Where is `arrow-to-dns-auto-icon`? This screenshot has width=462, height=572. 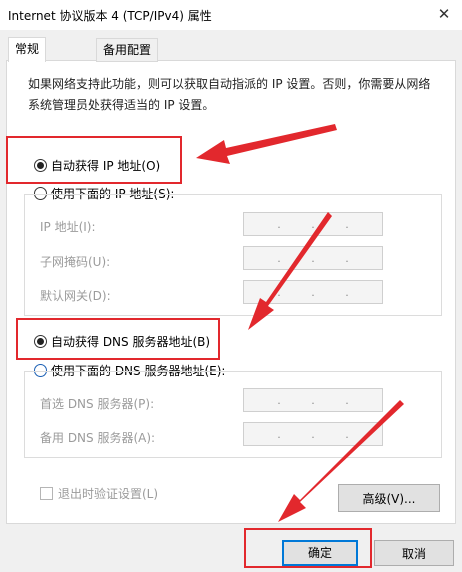
arrow-to-dns-auto-icon is located at coordinates (290, 271).